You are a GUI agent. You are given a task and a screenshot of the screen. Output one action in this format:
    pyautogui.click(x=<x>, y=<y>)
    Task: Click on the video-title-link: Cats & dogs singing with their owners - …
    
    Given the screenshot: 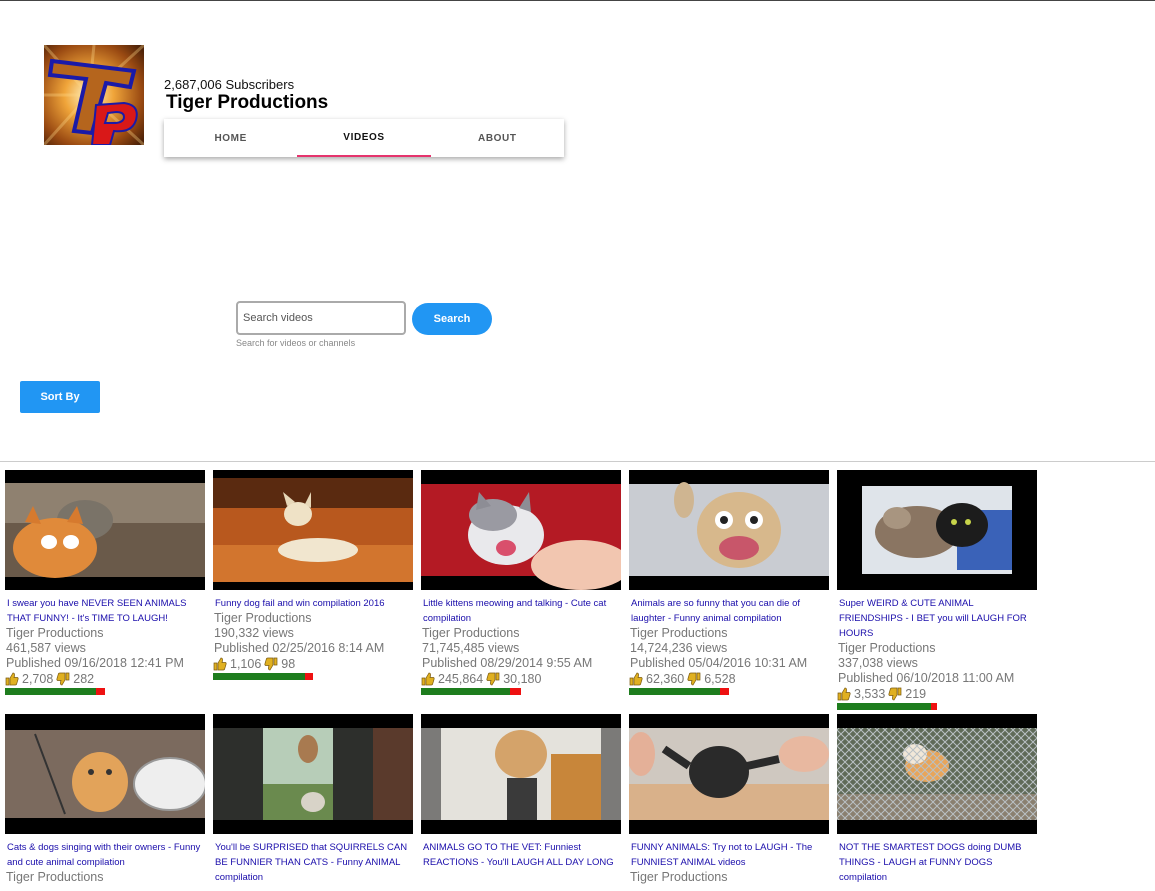 What is the action you would take?
    pyautogui.click(x=105, y=855)
    